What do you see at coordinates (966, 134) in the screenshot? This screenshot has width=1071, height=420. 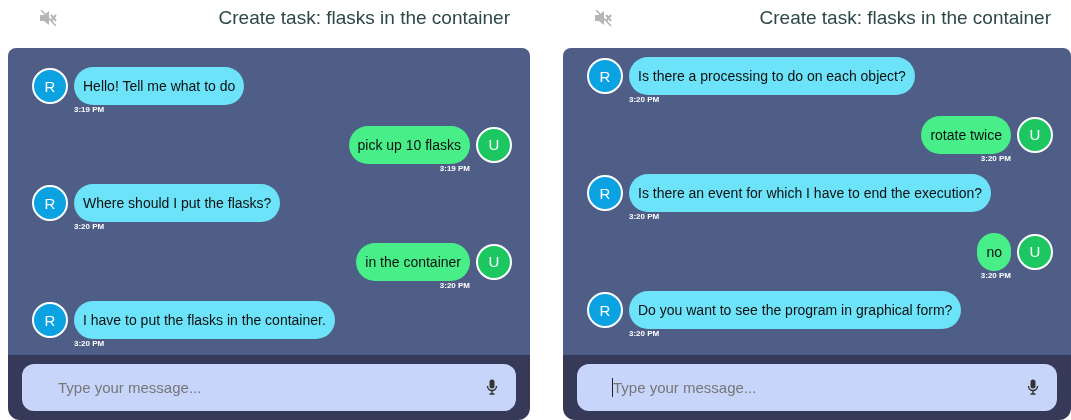 I see `message-bubble: rotate twice` at bounding box center [966, 134].